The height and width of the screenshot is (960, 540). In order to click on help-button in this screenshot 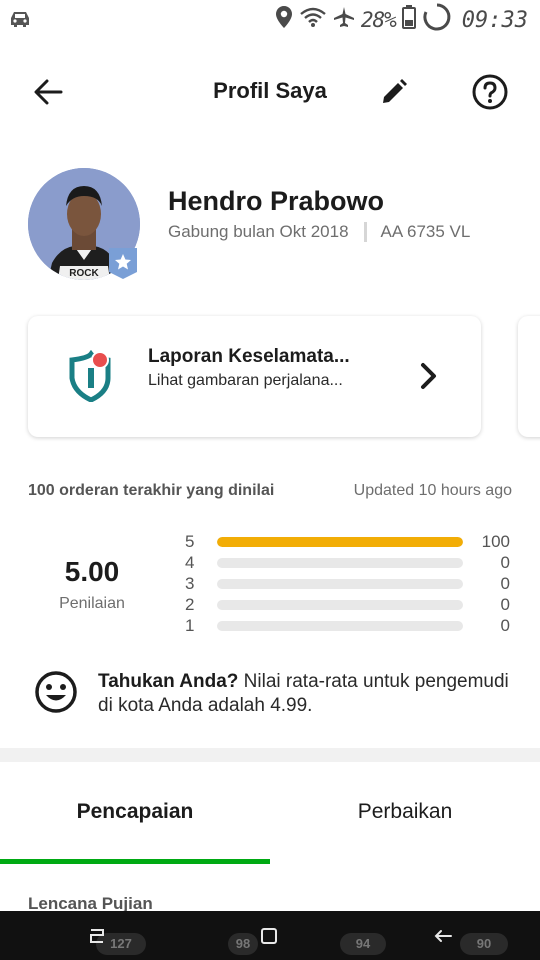, I will do `click(490, 92)`.